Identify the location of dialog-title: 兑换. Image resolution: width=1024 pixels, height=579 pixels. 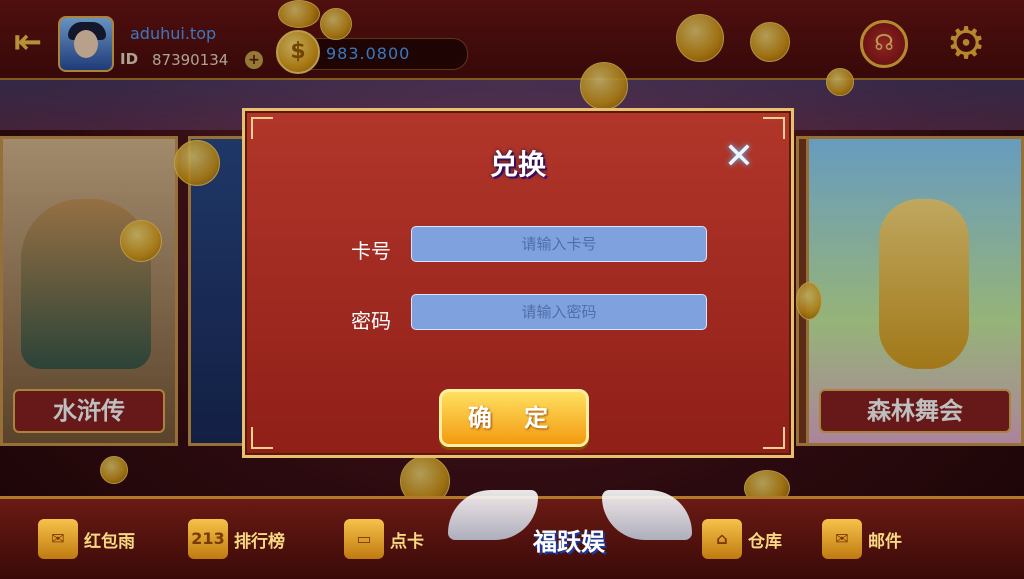
(517, 164).